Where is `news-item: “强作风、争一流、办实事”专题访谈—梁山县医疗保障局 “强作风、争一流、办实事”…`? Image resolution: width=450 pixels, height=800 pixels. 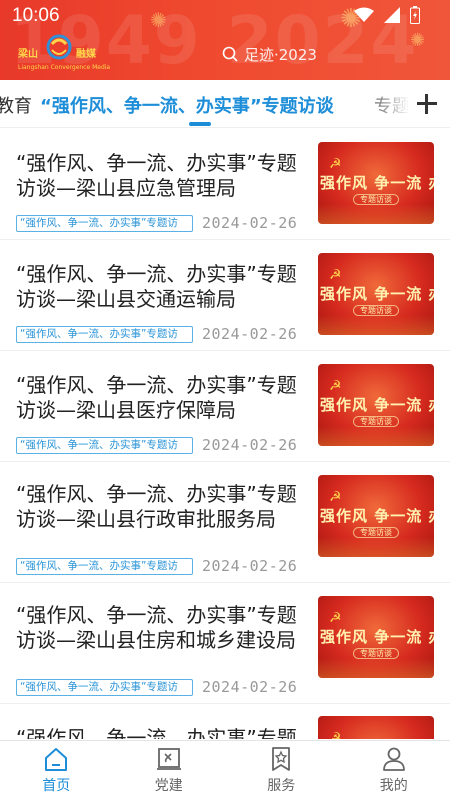 news-item: “强作风、争一流、办实事”专题访谈—梁山县医疗保障局 “强作风、争一流、办实事”… is located at coordinates (225, 406).